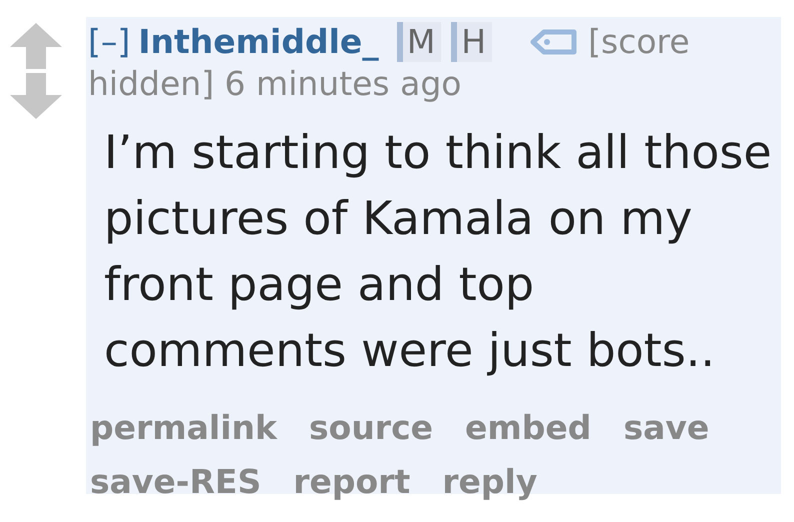 The image size is (794, 522). I want to click on upvote-icon, so click(36, 46).